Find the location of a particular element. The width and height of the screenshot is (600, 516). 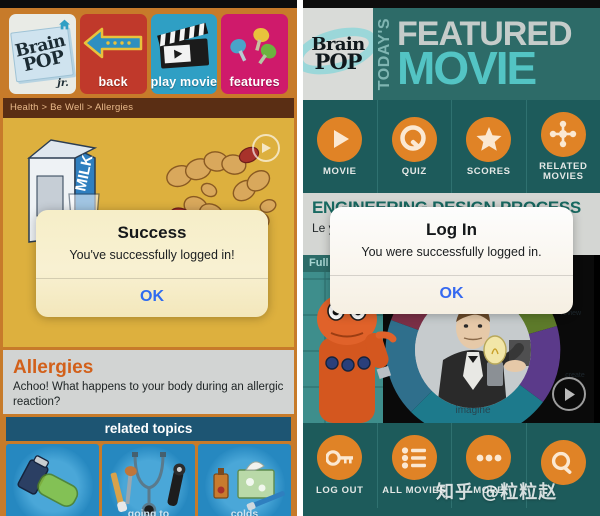

bp-primary-nav: MOVIE QUIZ SCORES RELATED MOVIES is located at coordinates (451, 146).